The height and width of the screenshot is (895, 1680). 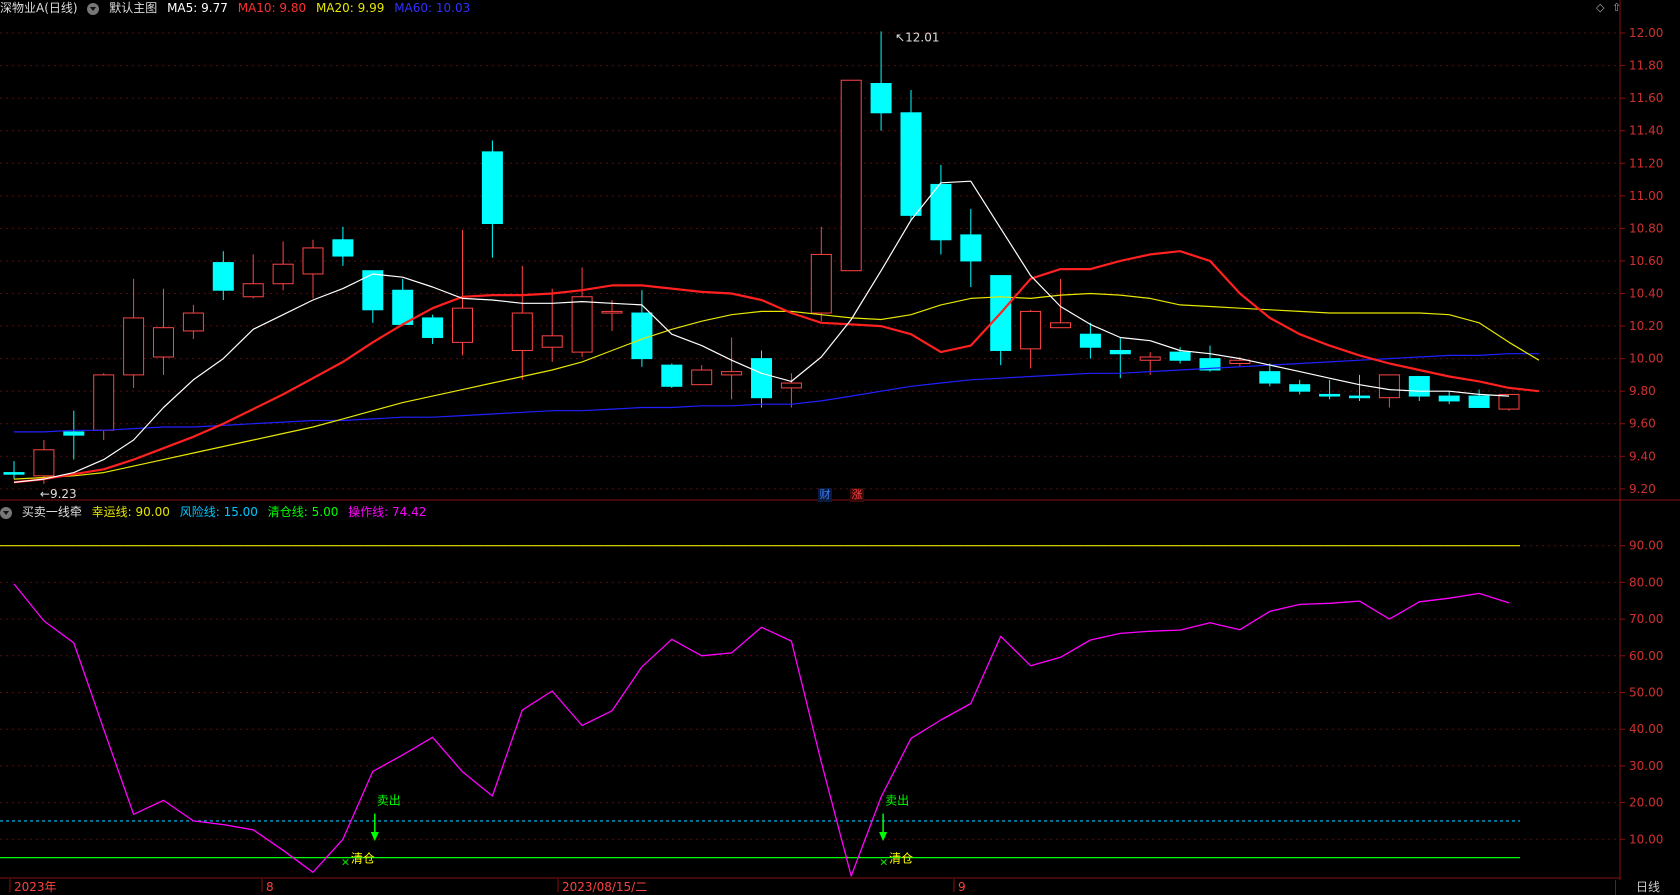 I want to click on period-button: 日线, so click(x=1647, y=887).